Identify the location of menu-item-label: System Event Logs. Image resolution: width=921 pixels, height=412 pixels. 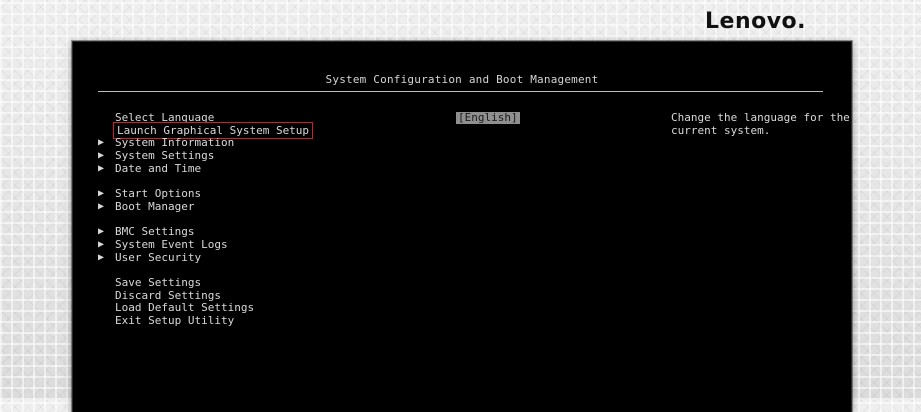
(171, 244).